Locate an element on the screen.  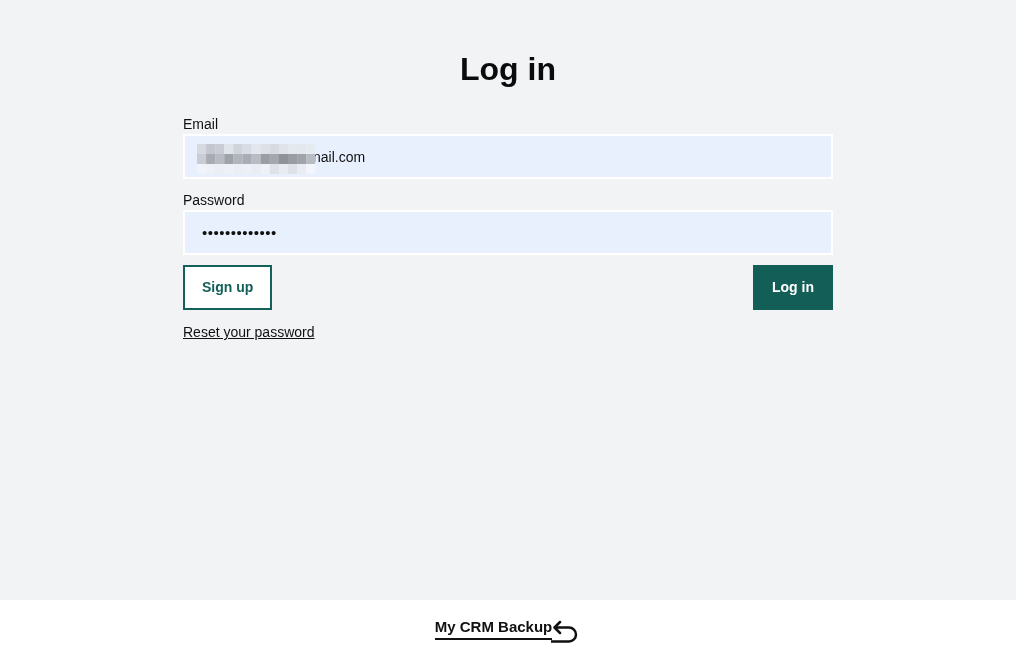
field-label: Email is located at coordinates (201, 124).